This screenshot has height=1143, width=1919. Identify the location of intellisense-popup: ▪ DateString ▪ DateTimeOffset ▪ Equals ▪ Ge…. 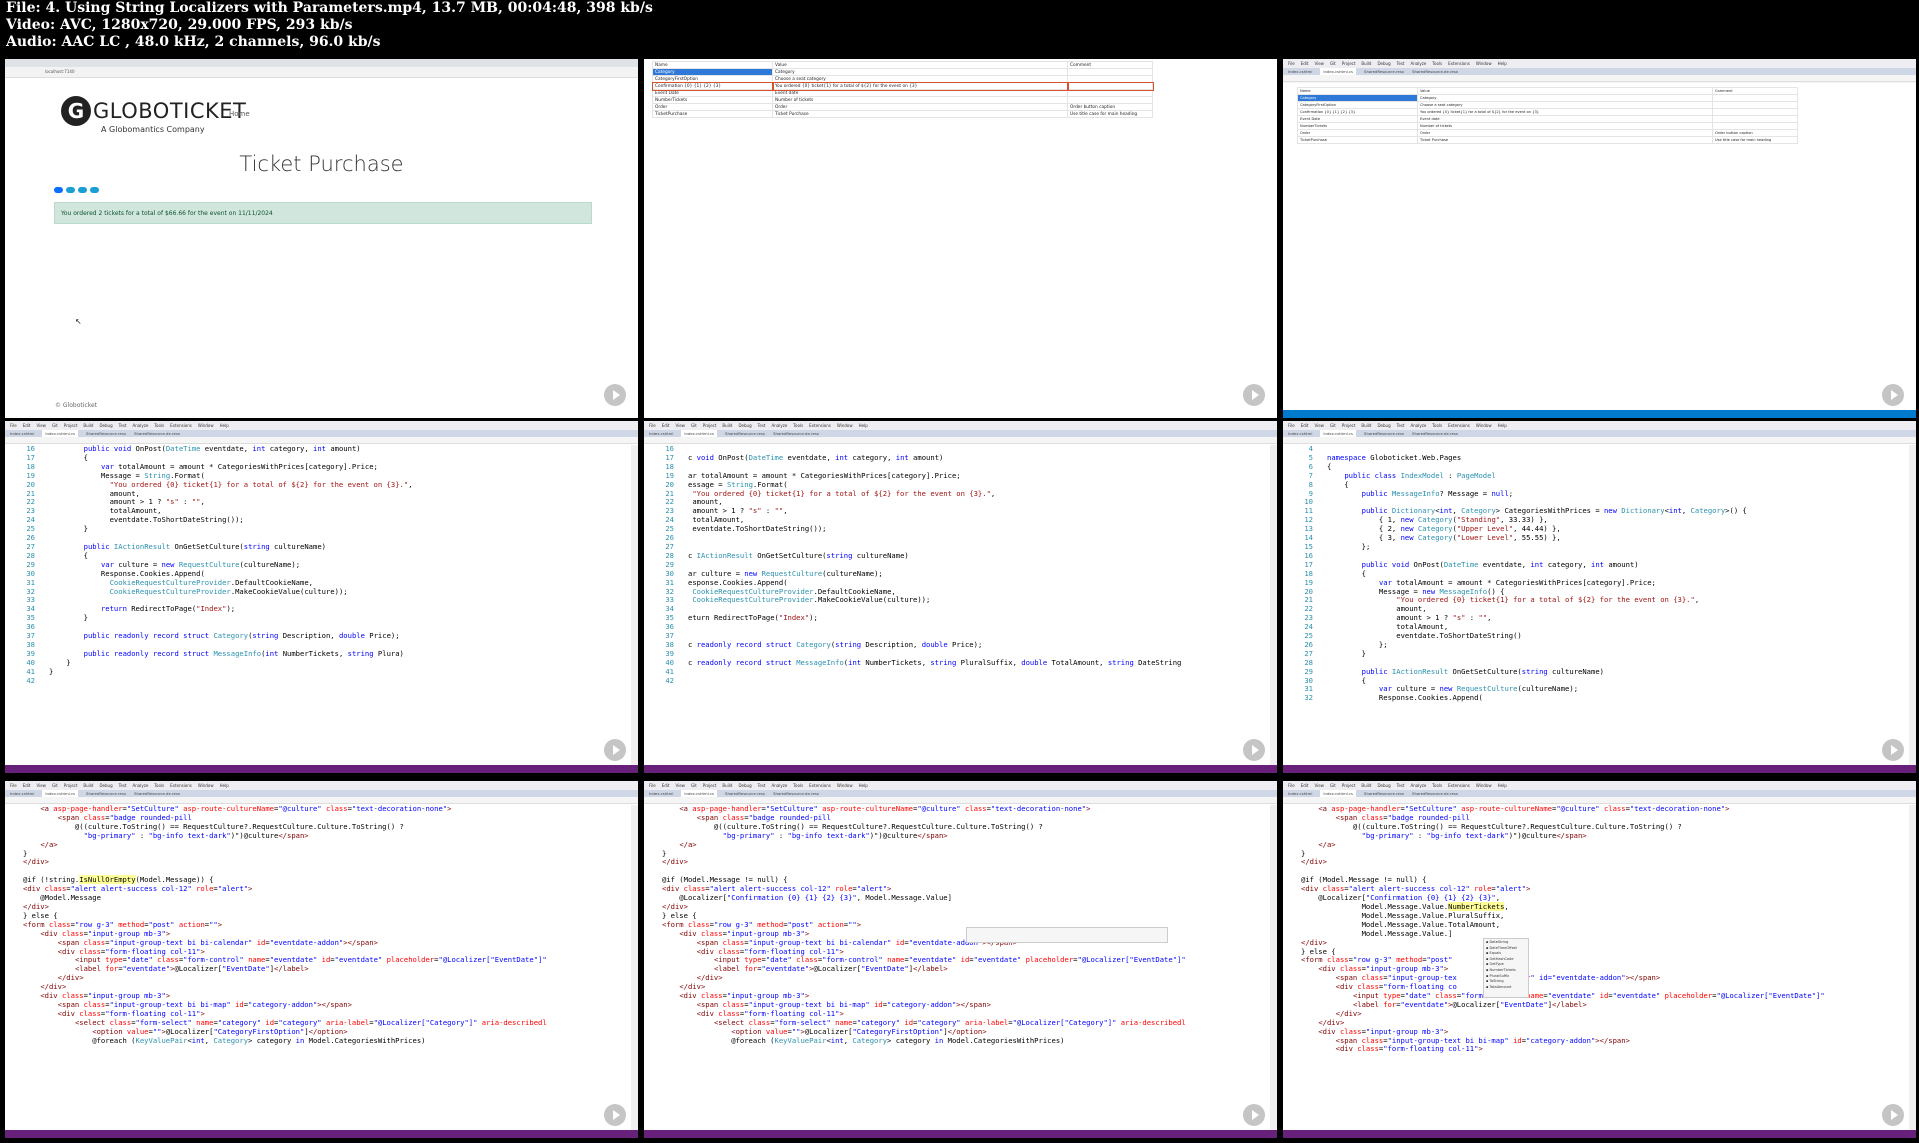
(1506, 968).